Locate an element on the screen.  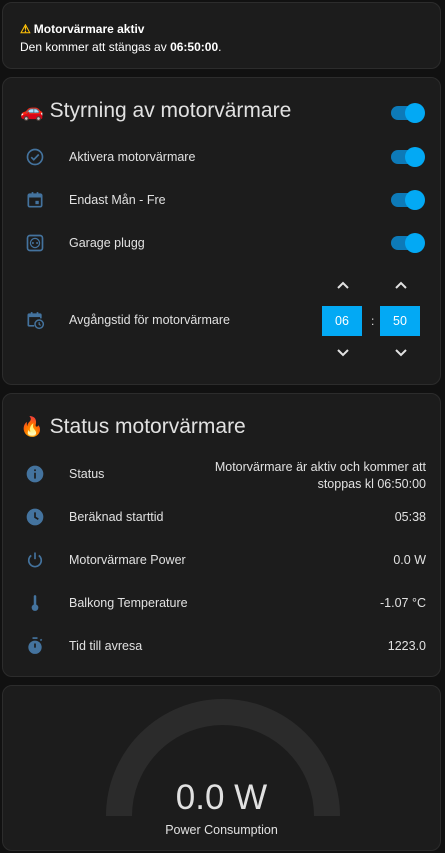
temperature-row: Balkong Temperature -1.07 °C is located at coordinates (221, 603).